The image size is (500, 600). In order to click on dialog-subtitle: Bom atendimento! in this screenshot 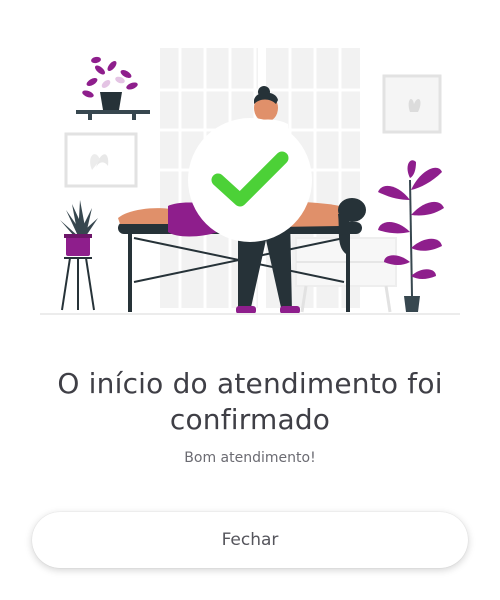, I will do `click(250, 458)`.